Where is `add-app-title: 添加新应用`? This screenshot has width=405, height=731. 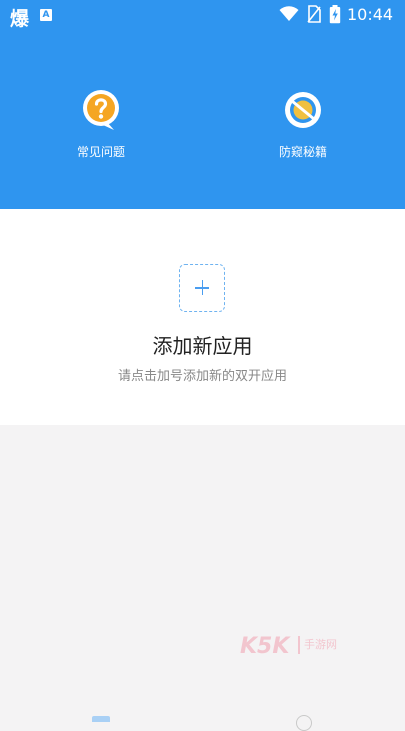
add-app-title: 添加新应用 is located at coordinates (202, 346).